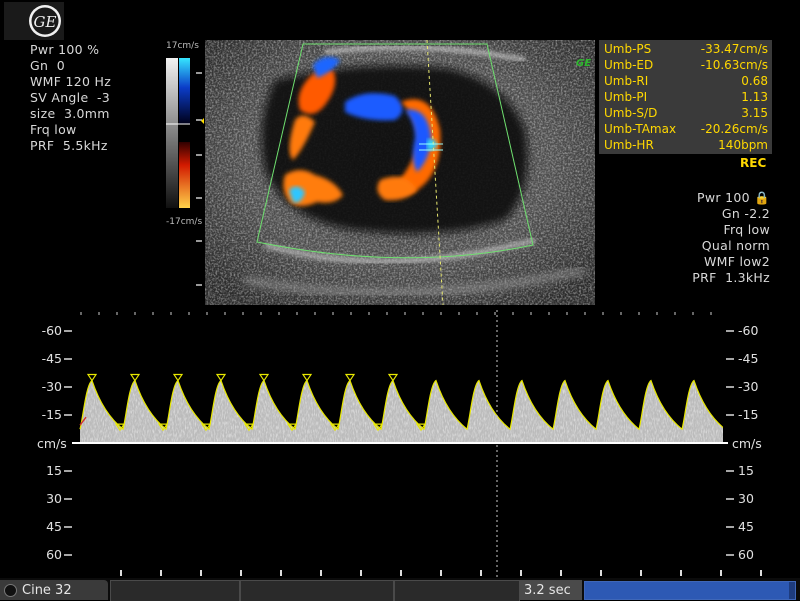  I want to click on axis-tick-label-right: 45, so click(746, 526).